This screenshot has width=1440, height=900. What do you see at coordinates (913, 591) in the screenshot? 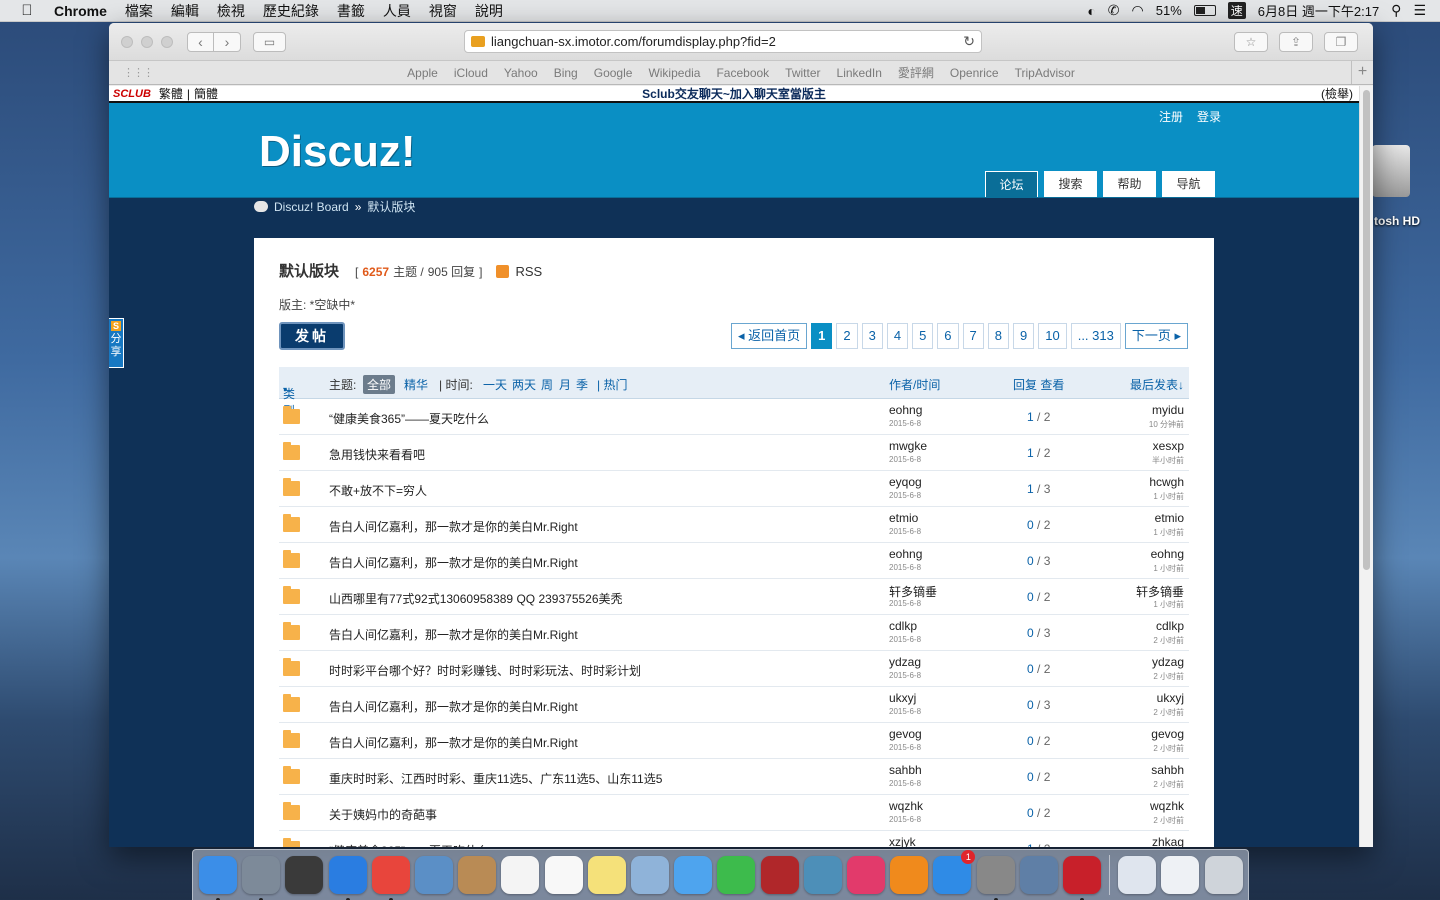
I see `thread-author: 轩多镝垂` at bounding box center [913, 591].